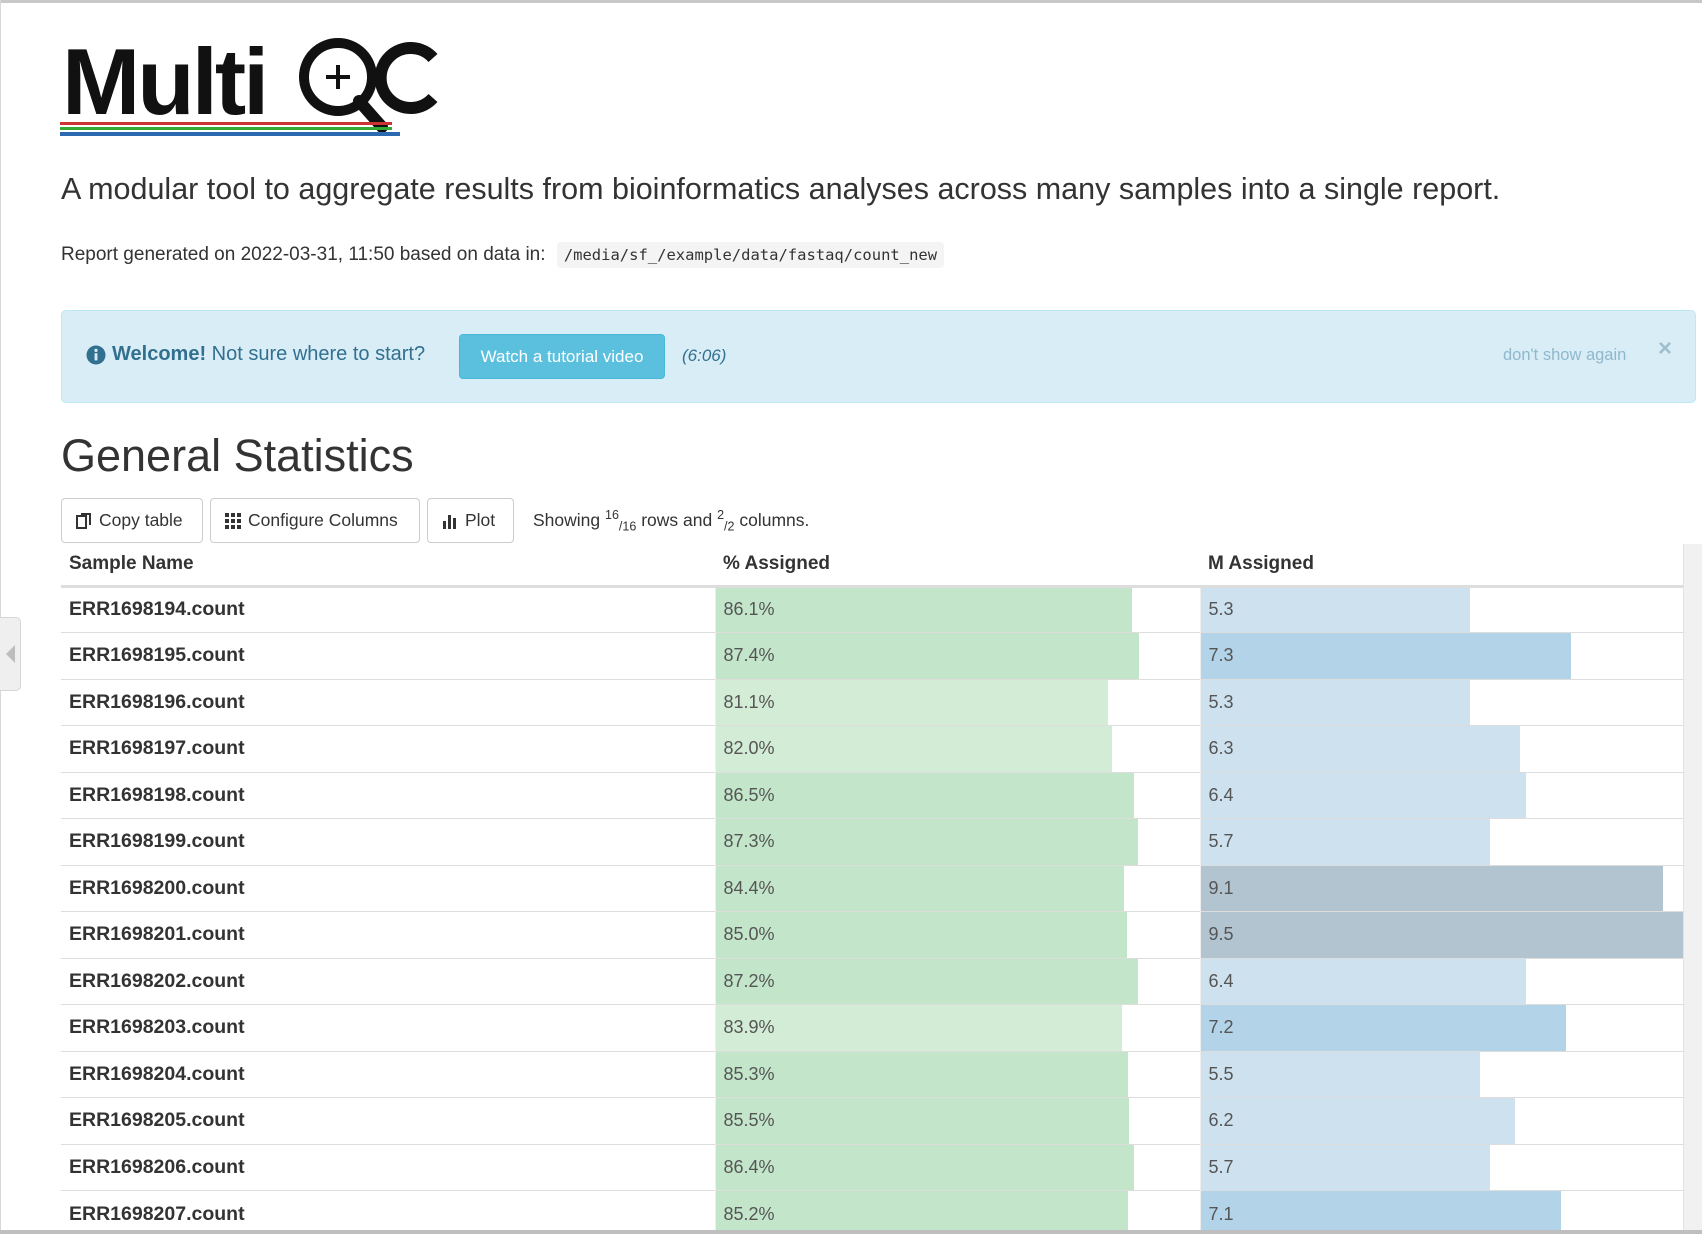 The width and height of the screenshot is (1702, 1234). I want to click on pct-assigned-value: 86.5%, so click(749, 794).